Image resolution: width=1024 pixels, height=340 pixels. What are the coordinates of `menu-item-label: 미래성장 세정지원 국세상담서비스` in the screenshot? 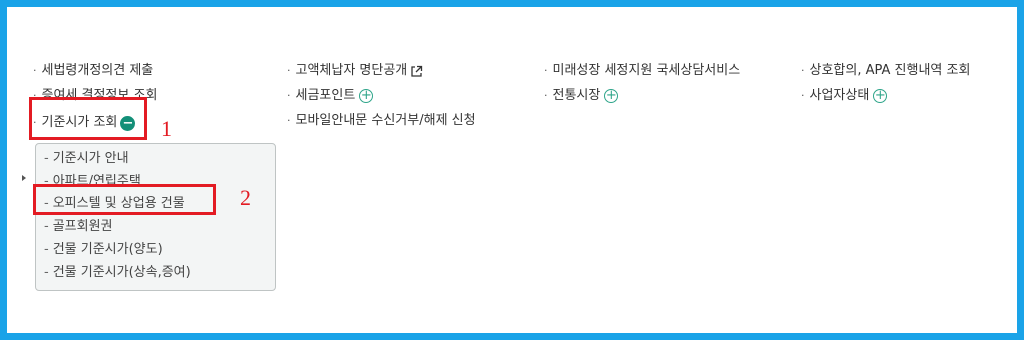 It's located at (646, 70).